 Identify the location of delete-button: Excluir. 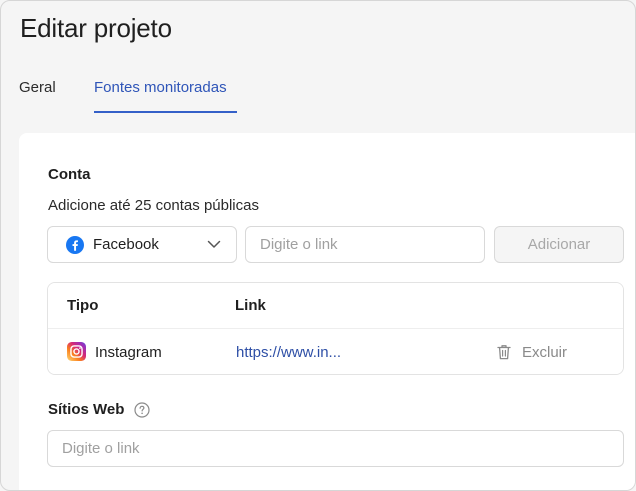
(532, 352).